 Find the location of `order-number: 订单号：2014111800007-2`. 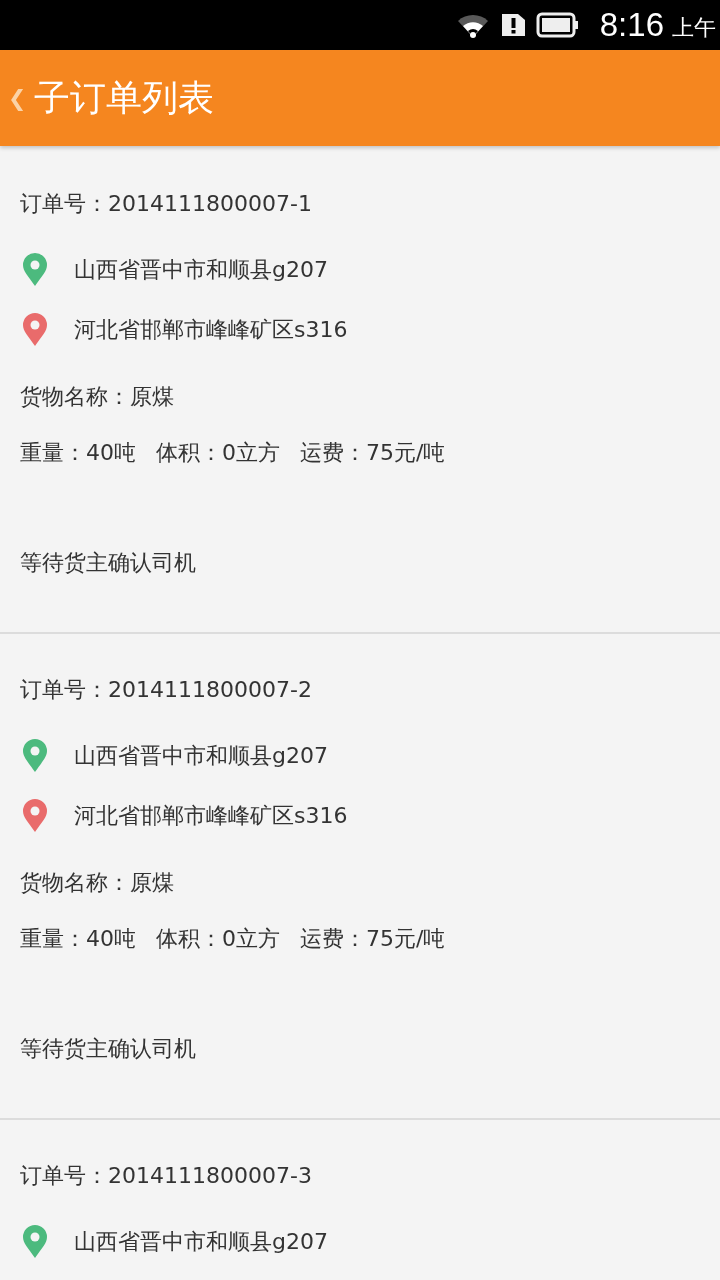

order-number: 订单号：2014111800007-2 is located at coordinates (166, 690).